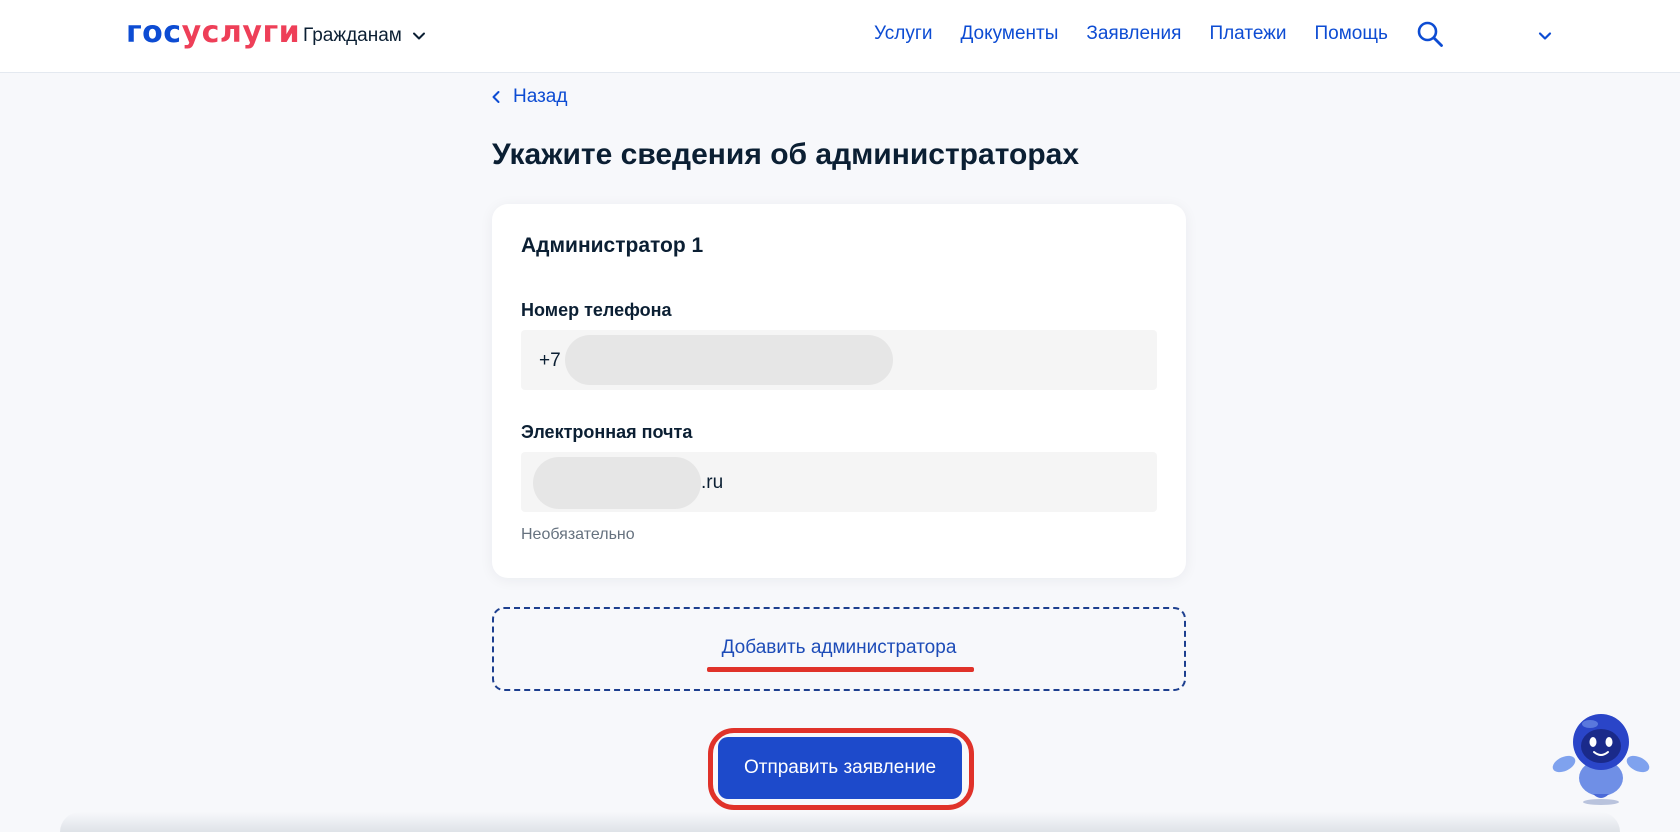 This screenshot has width=1680, height=832. I want to click on phone-field: +7, so click(839, 360).